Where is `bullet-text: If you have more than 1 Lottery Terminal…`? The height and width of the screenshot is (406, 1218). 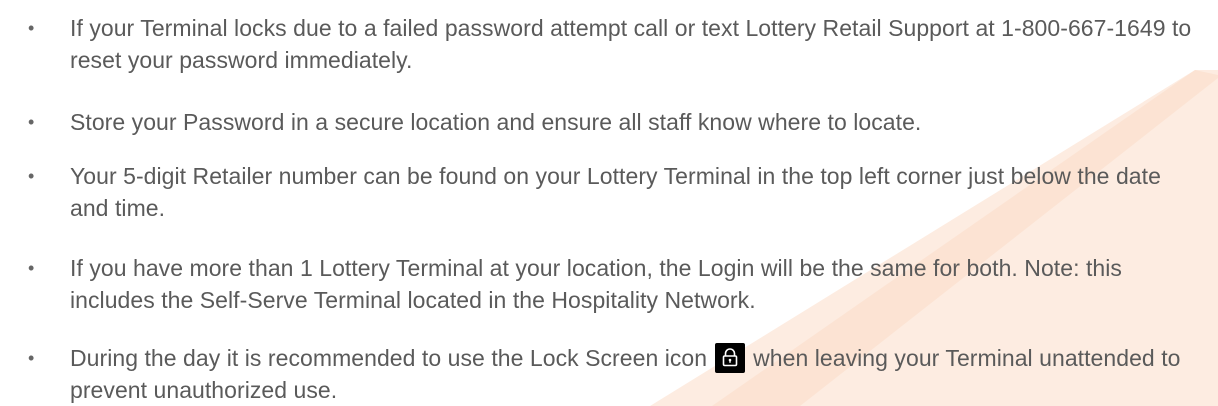
bullet-text: If you have more than 1 Lottery Terminal… is located at coordinates (596, 284).